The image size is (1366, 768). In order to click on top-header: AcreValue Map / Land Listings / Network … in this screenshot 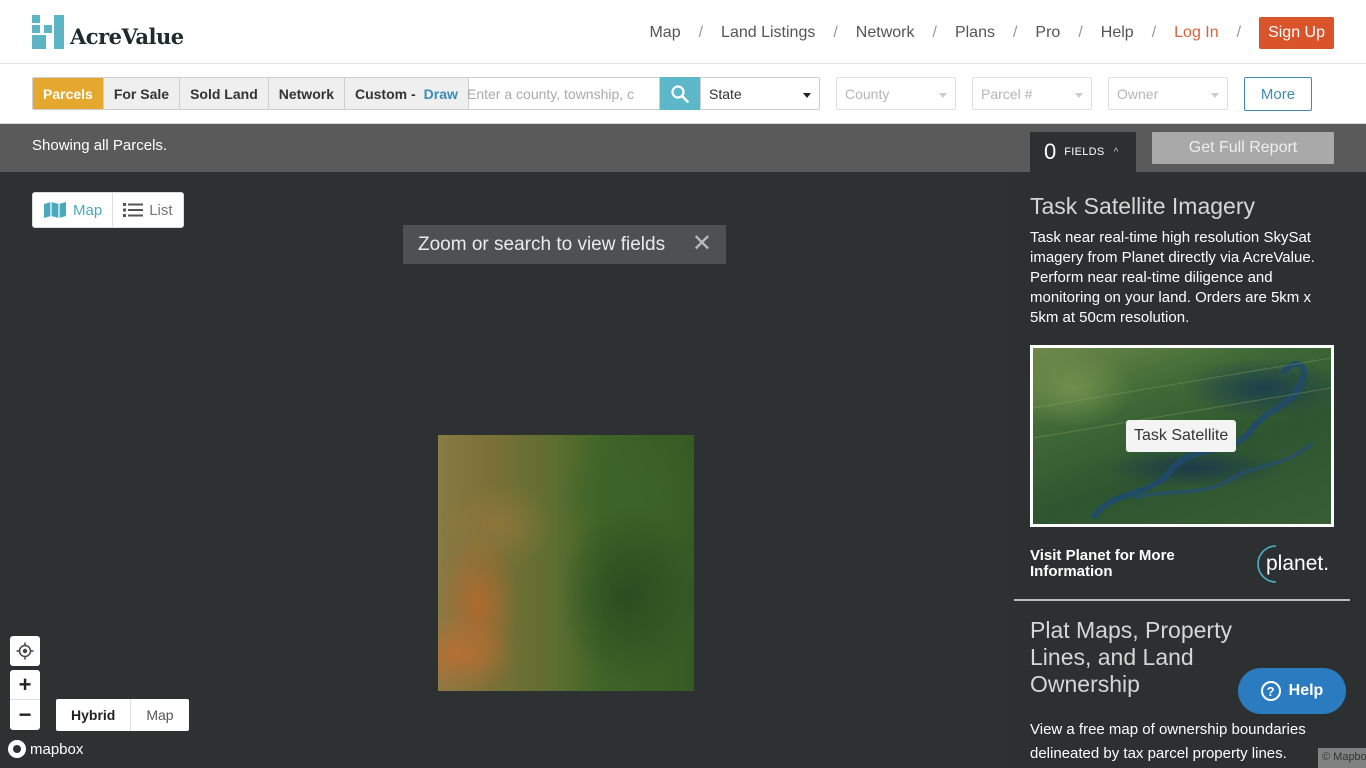, I will do `click(683, 32)`.